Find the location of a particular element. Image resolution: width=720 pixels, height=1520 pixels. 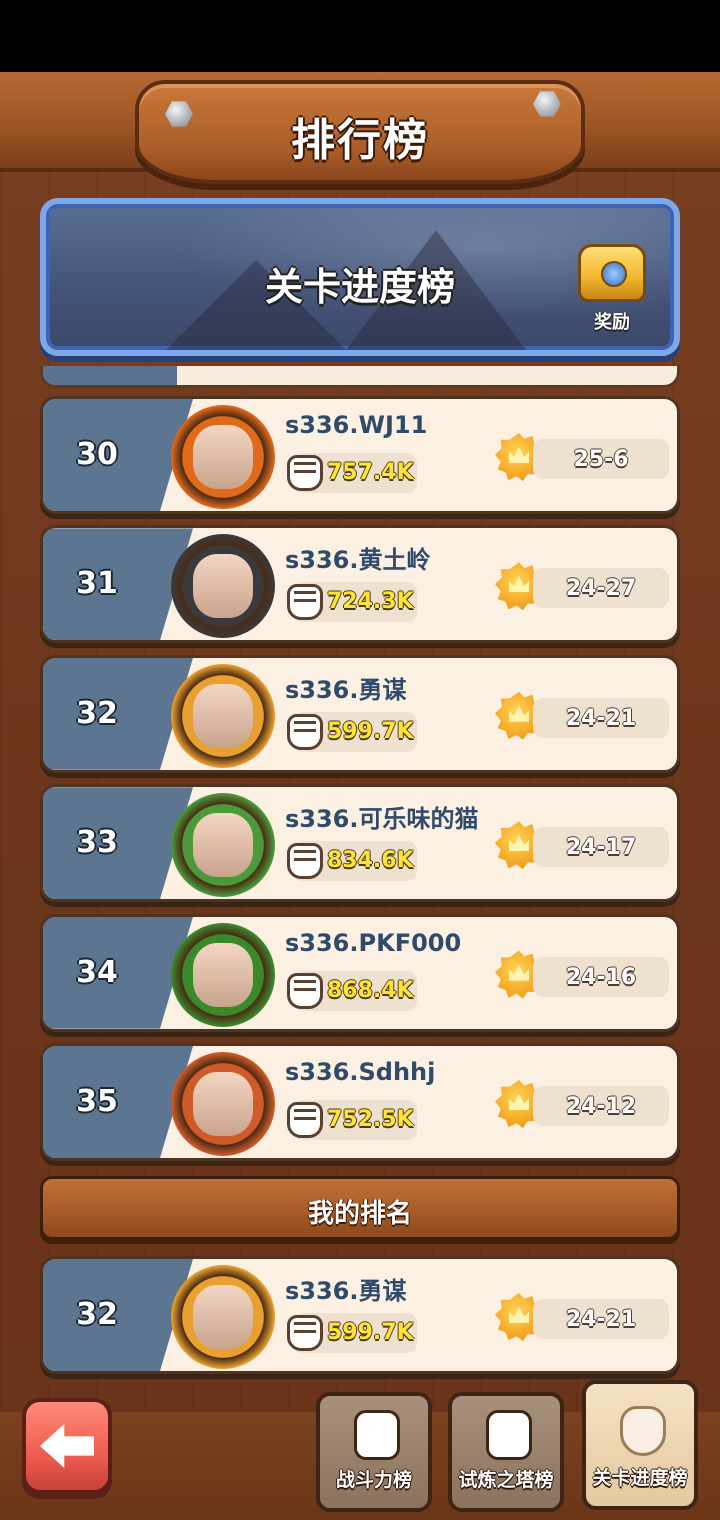

leaderboard-row: 34 s336.PKF000 868.4K 24-16 is located at coordinates (360, 972).